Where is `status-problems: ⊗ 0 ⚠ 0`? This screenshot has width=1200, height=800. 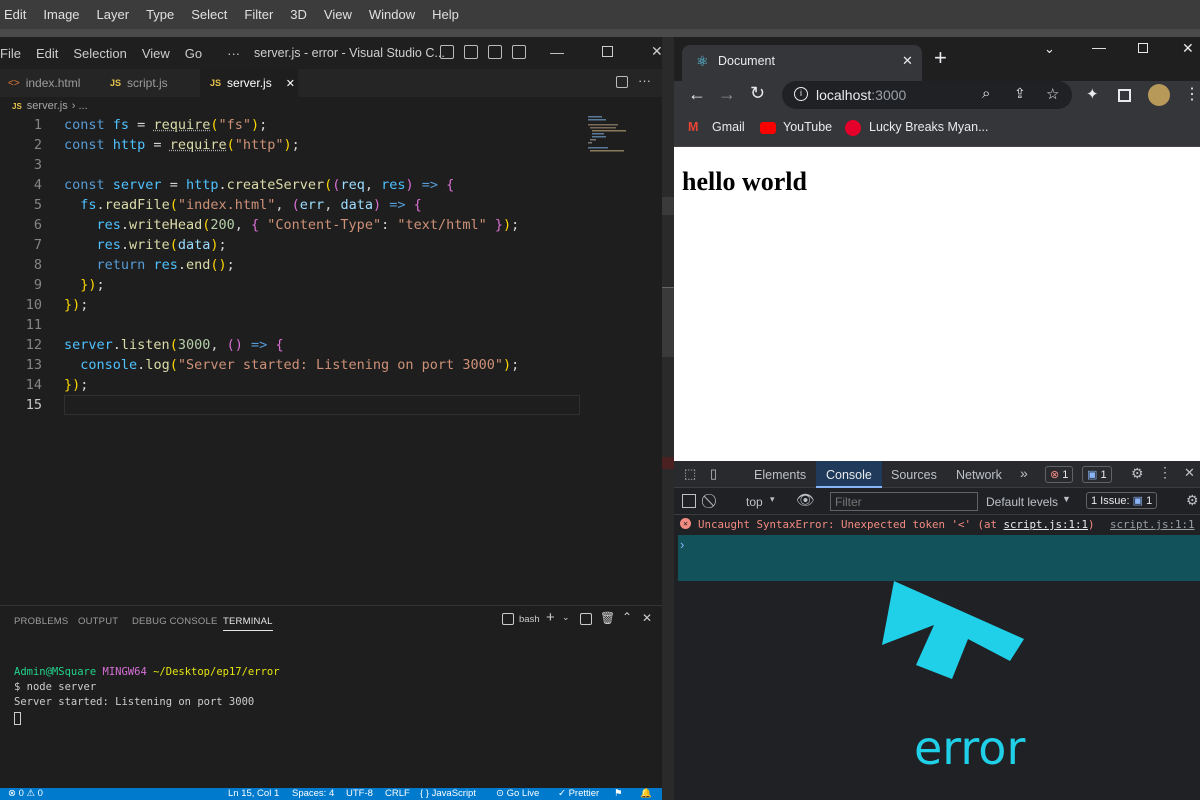
status-problems: ⊗ 0 ⚠ 0 is located at coordinates (25, 793).